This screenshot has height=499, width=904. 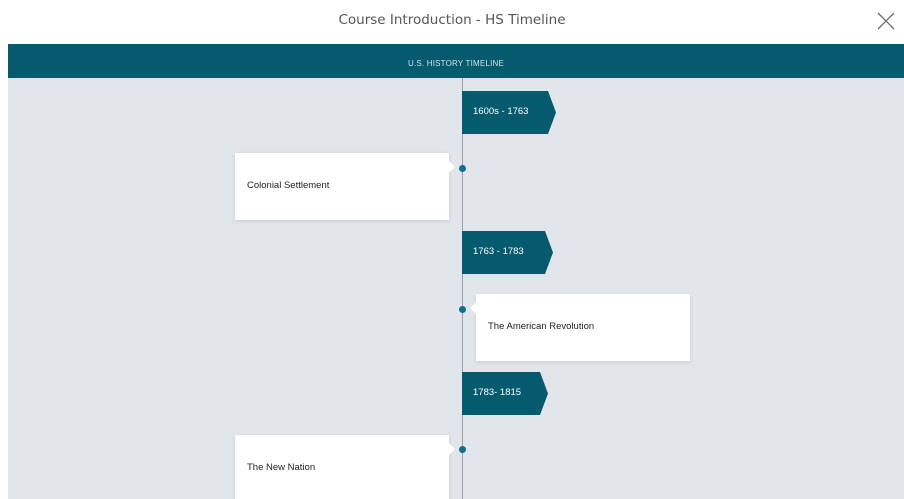 I want to click on close-icon, so click(x=886, y=21).